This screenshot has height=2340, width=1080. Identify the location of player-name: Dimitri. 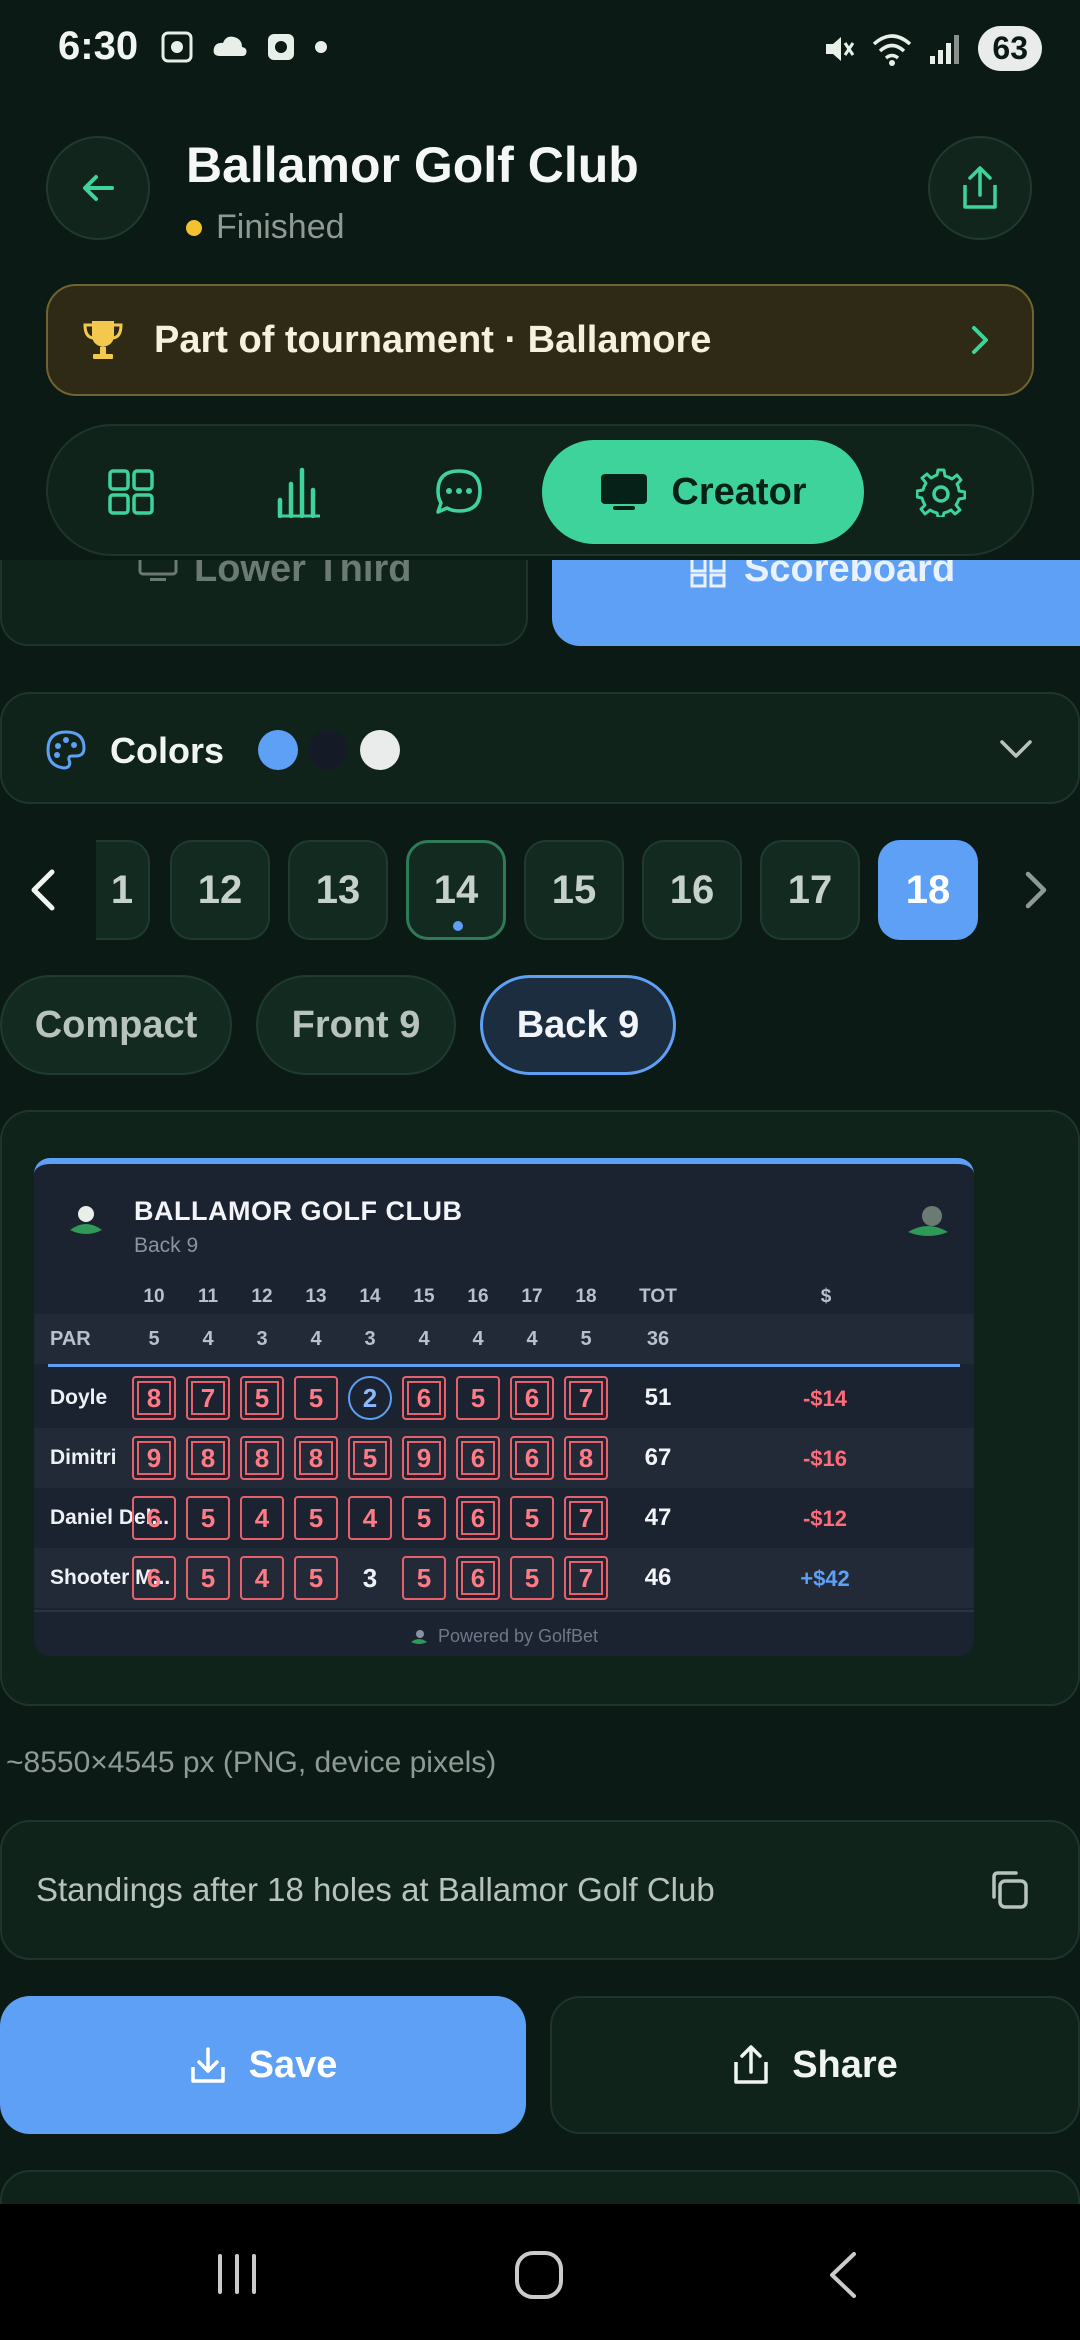
(83, 1457).